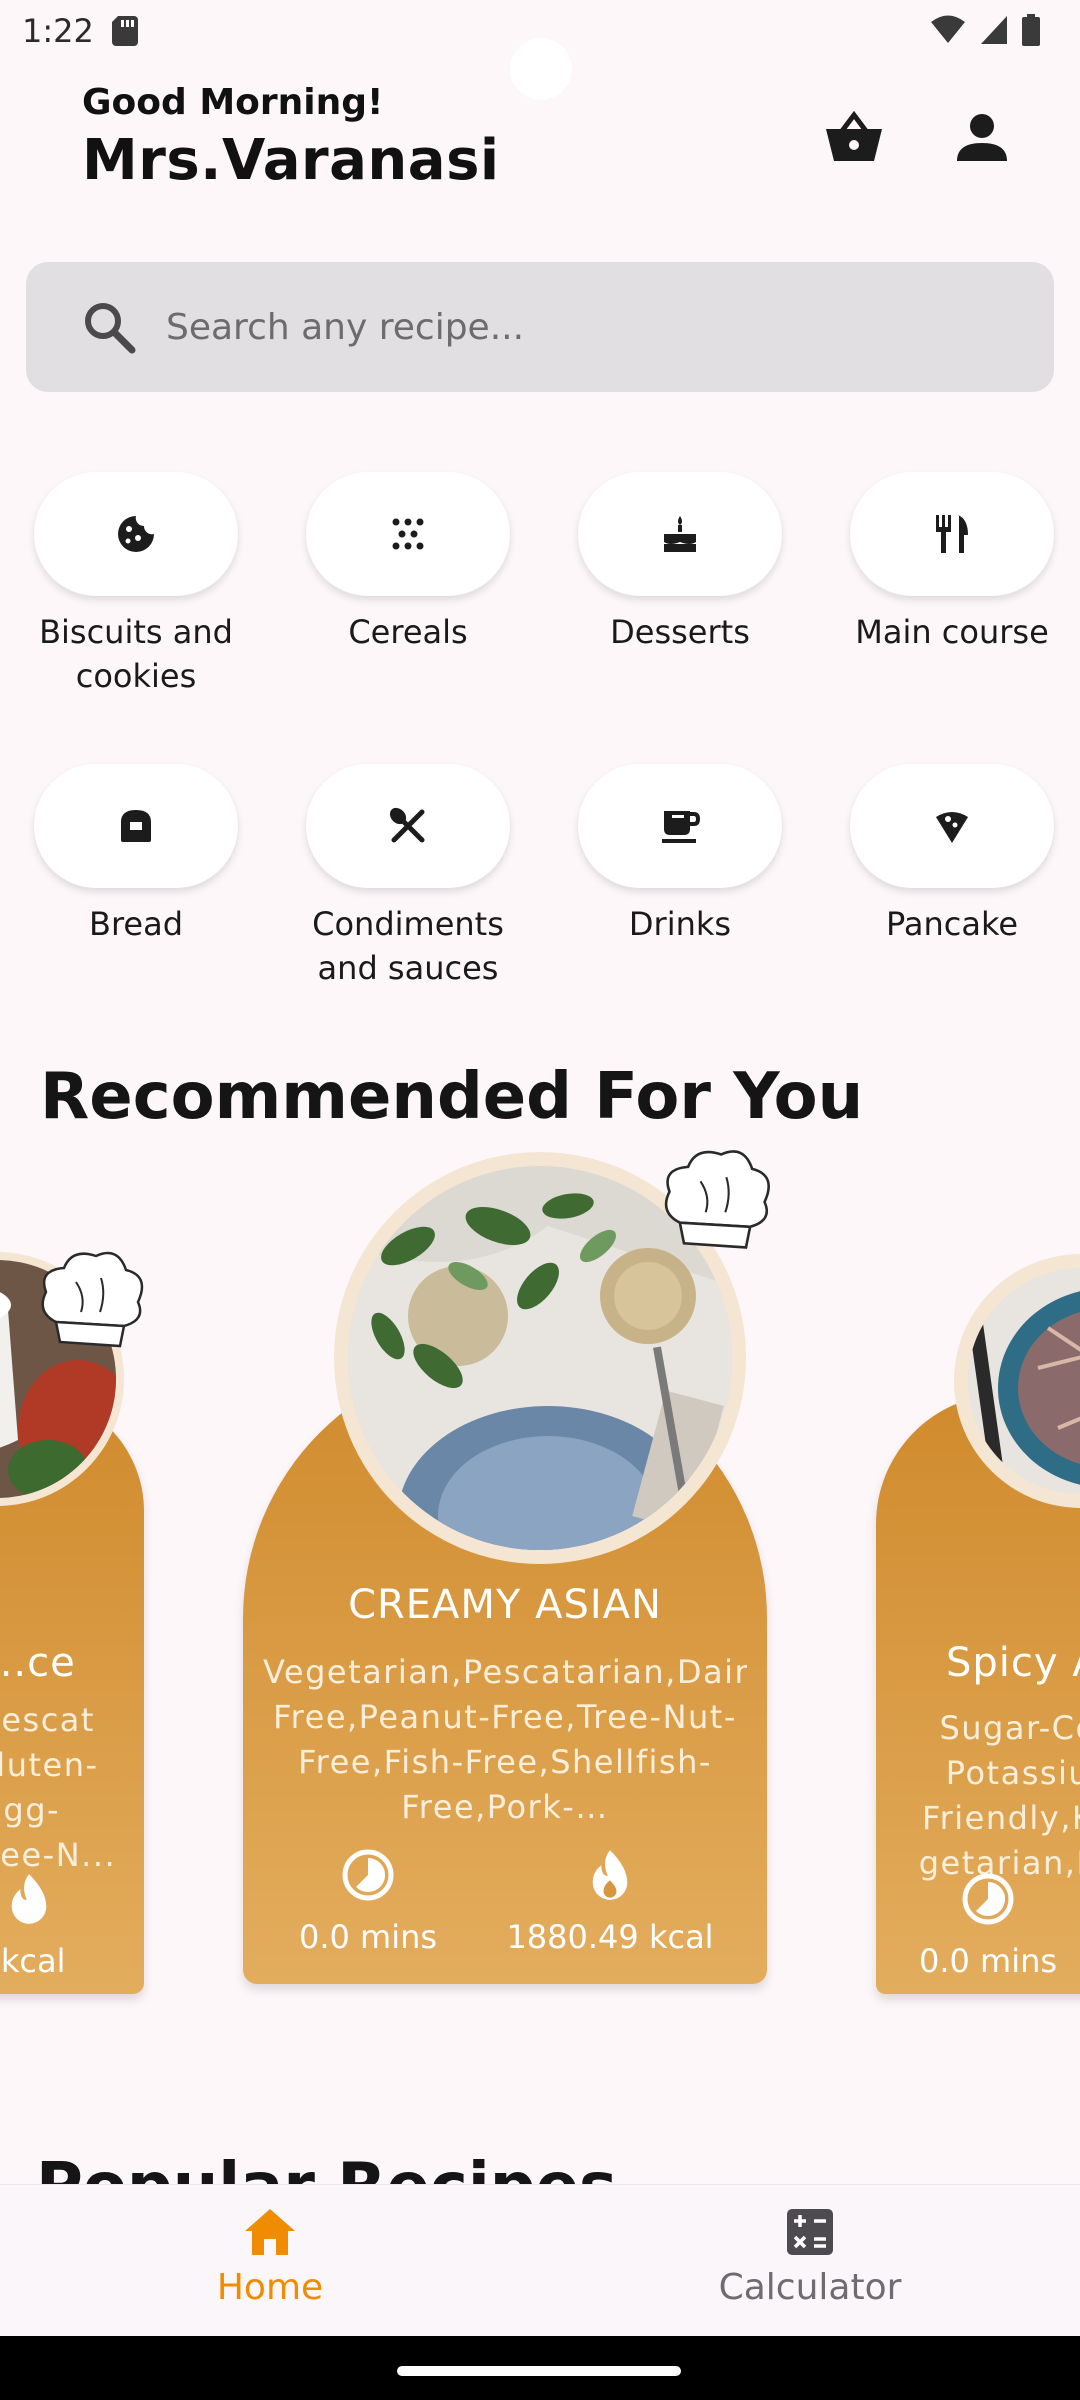 This screenshot has width=1080, height=2400. Describe the element at coordinates (610, 1937) in the screenshot. I see `calories-value: 1880.49 kcal` at that location.